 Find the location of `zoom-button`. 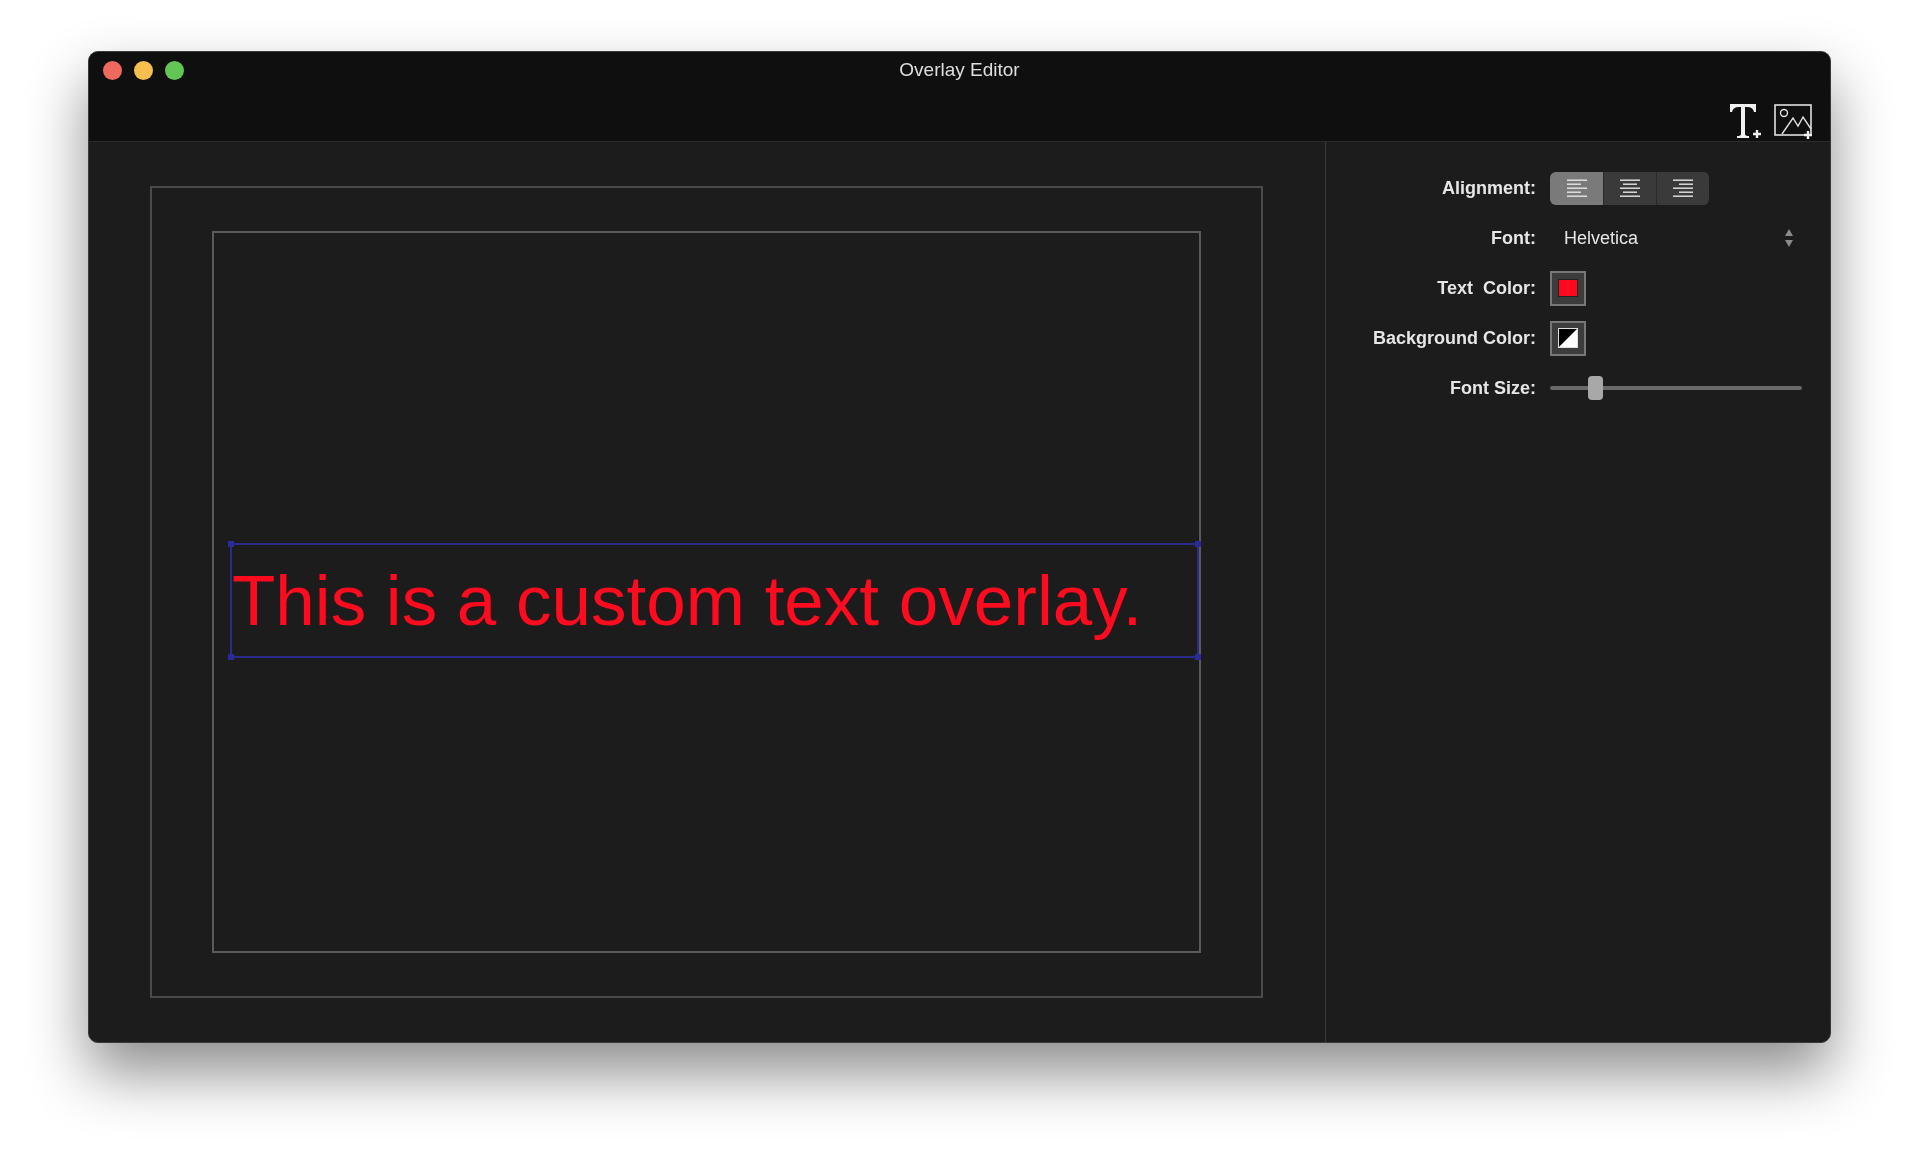

zoom-button is located at coordinates (174, 70).